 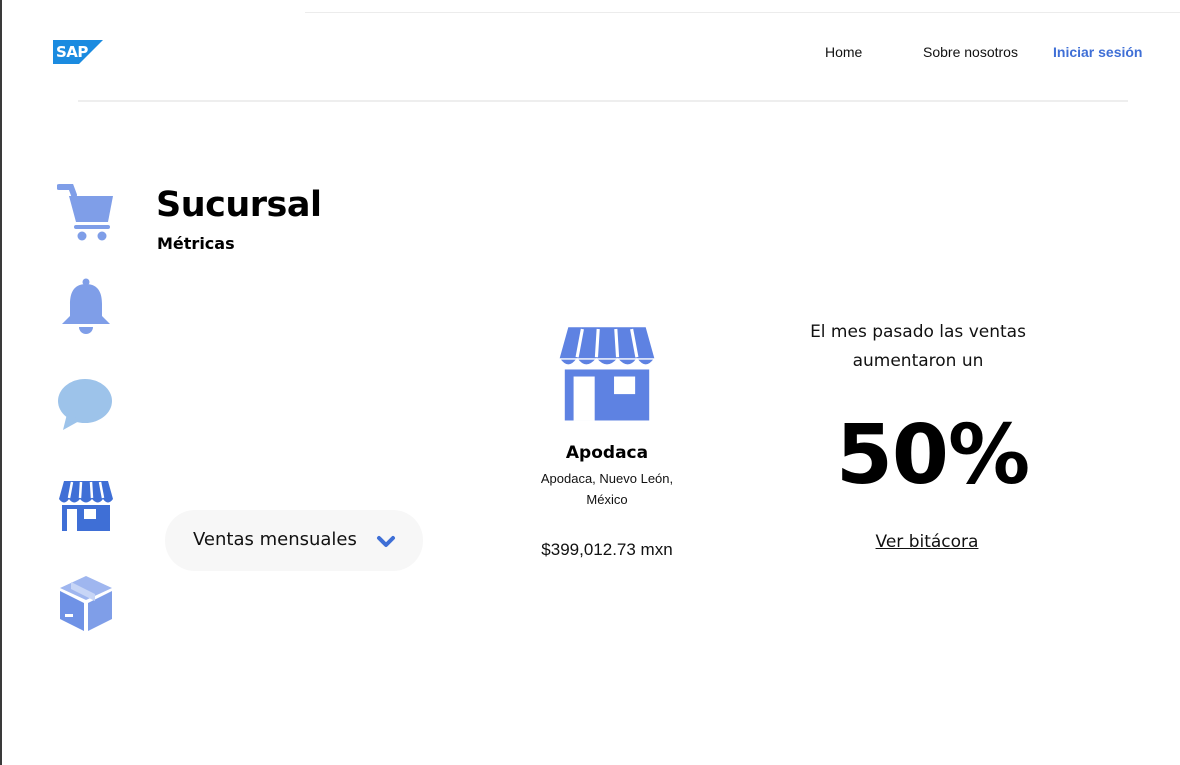 What do you see at coordinates (275, 539) in the screenshot?
I see `dropdown-selected-value: Ventas mensuales` at bounding box center [275, 539].